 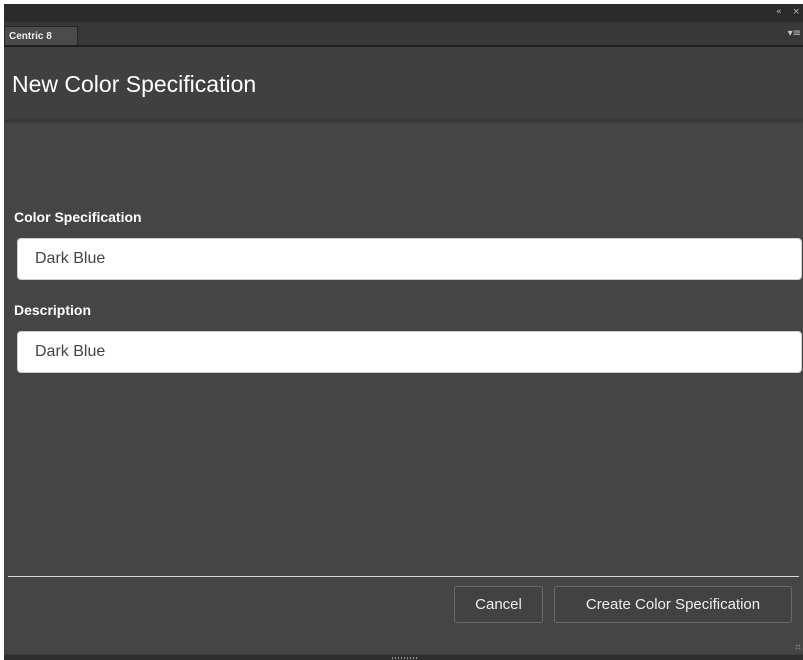 I want to click on tab-centric-8: Centric 8, so click(x=41, y=35).